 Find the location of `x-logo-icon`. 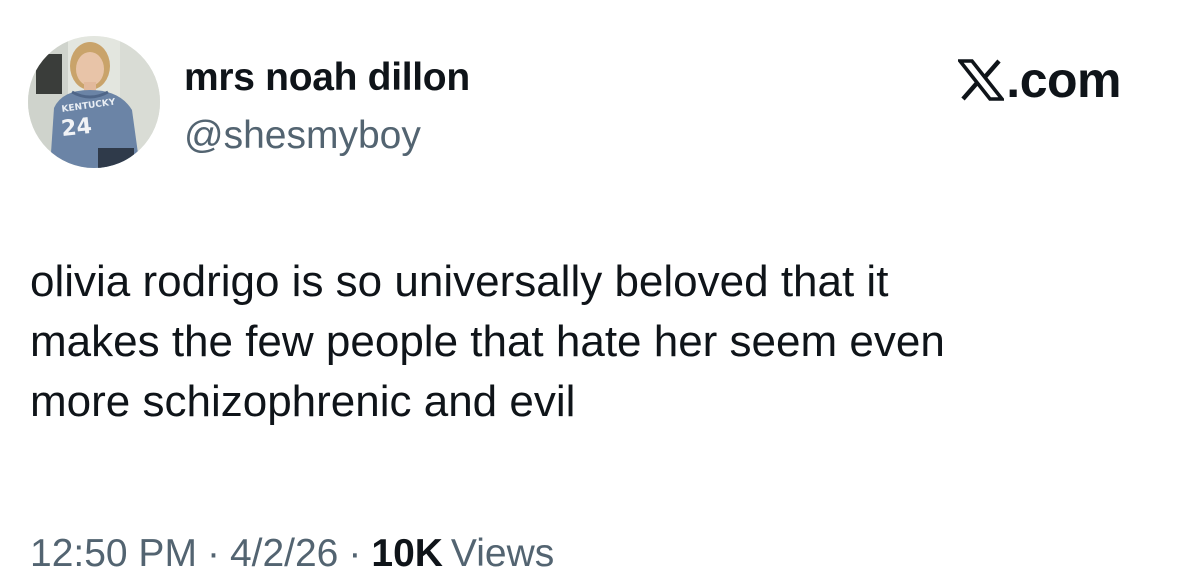

x-logo-icon is located at coordinates (981, 80).